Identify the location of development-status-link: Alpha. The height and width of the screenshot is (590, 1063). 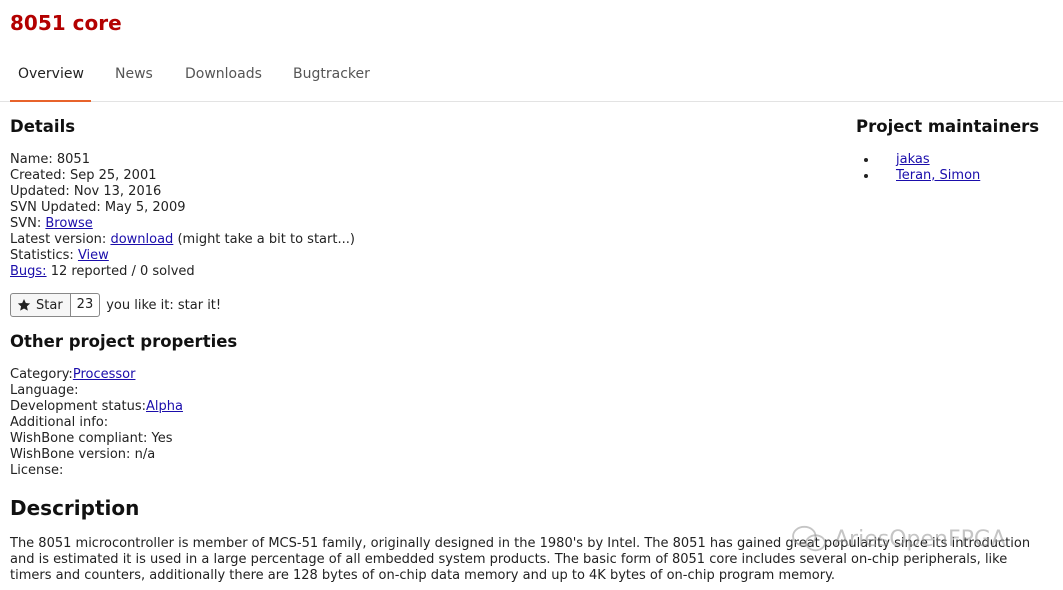
(164, 406).